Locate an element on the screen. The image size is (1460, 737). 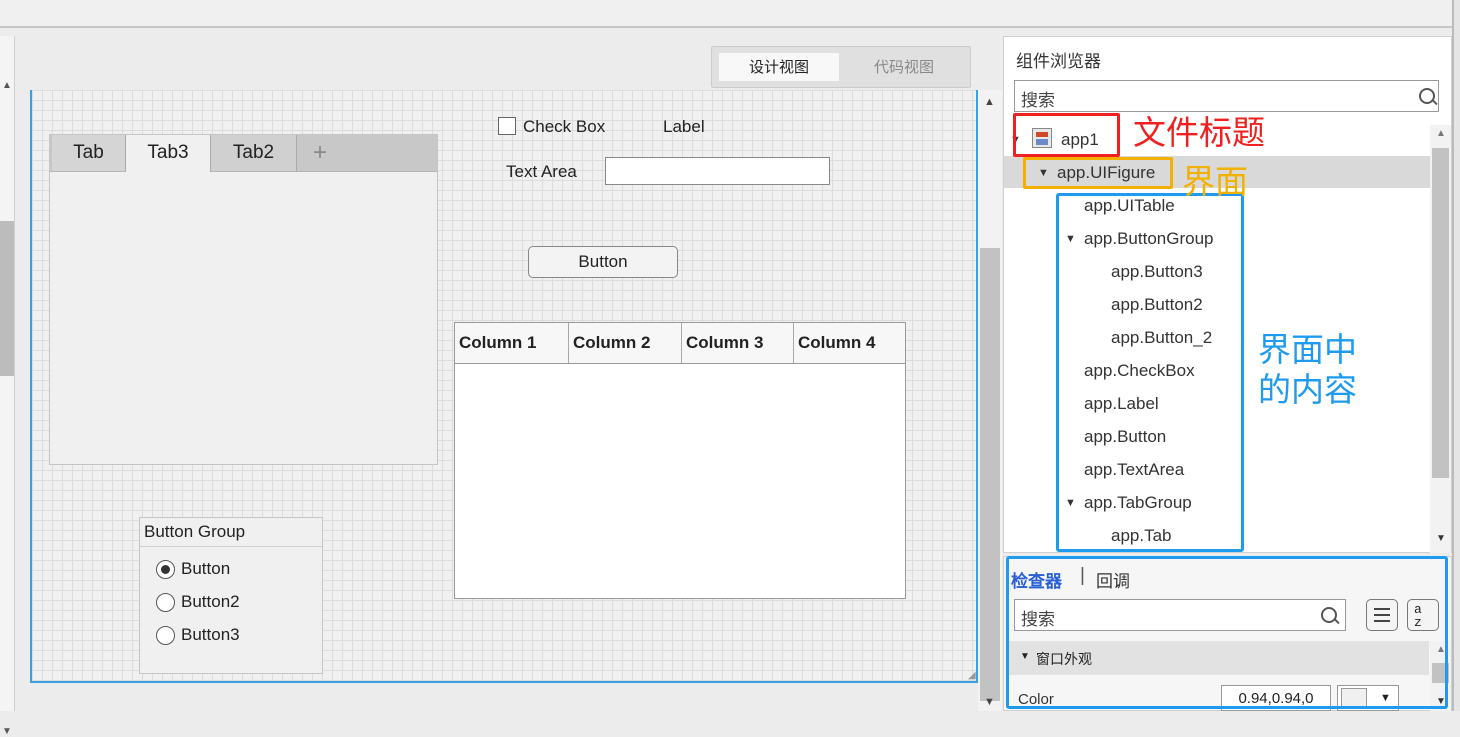
design-view-button: 设计视图 is located at coordinates (779, 67).